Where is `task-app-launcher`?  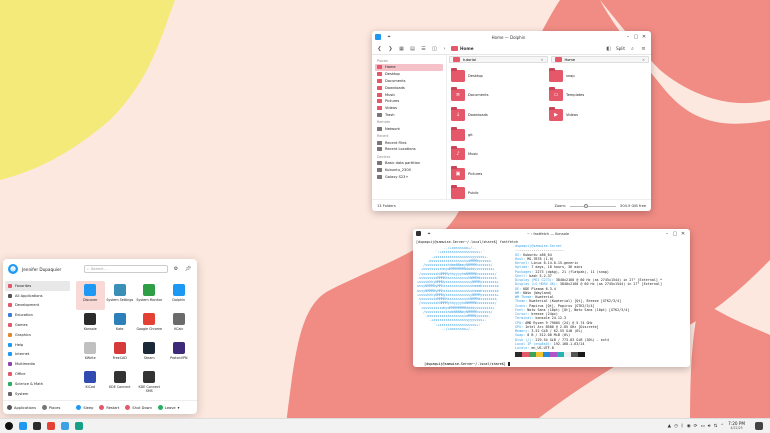 task-app-launcher is located at coordinates (9, 426).